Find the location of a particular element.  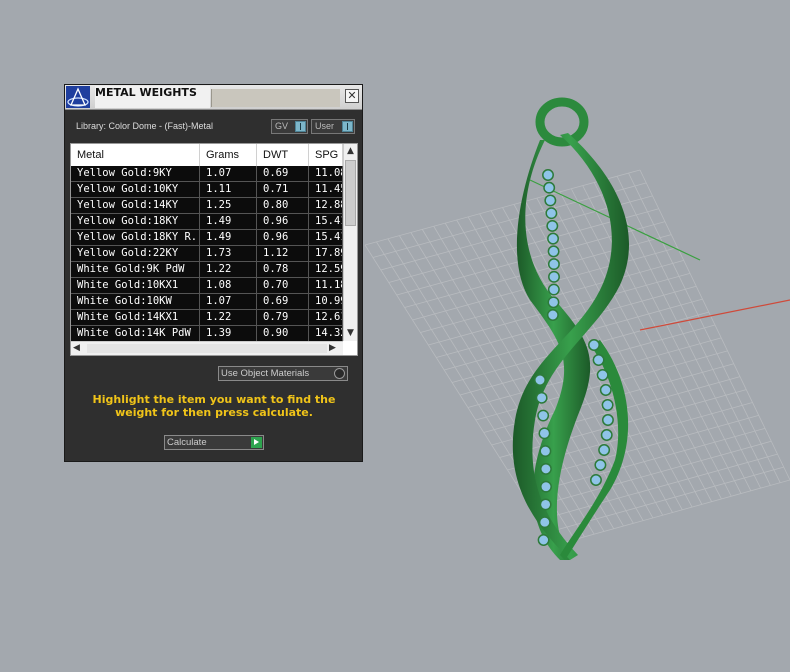

scroll-right-icon: ▶ is located at coordinates (335, 348).